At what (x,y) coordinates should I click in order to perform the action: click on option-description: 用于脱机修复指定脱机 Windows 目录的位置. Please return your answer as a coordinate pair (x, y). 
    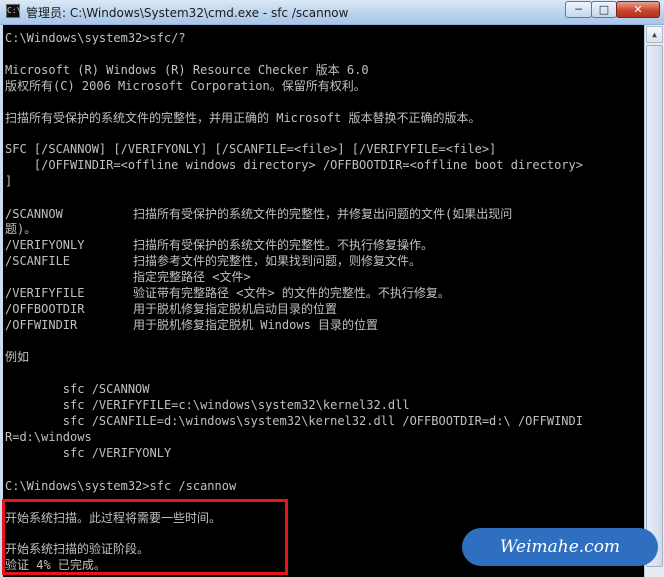
    Looking at the image, I should click on (256, 325).